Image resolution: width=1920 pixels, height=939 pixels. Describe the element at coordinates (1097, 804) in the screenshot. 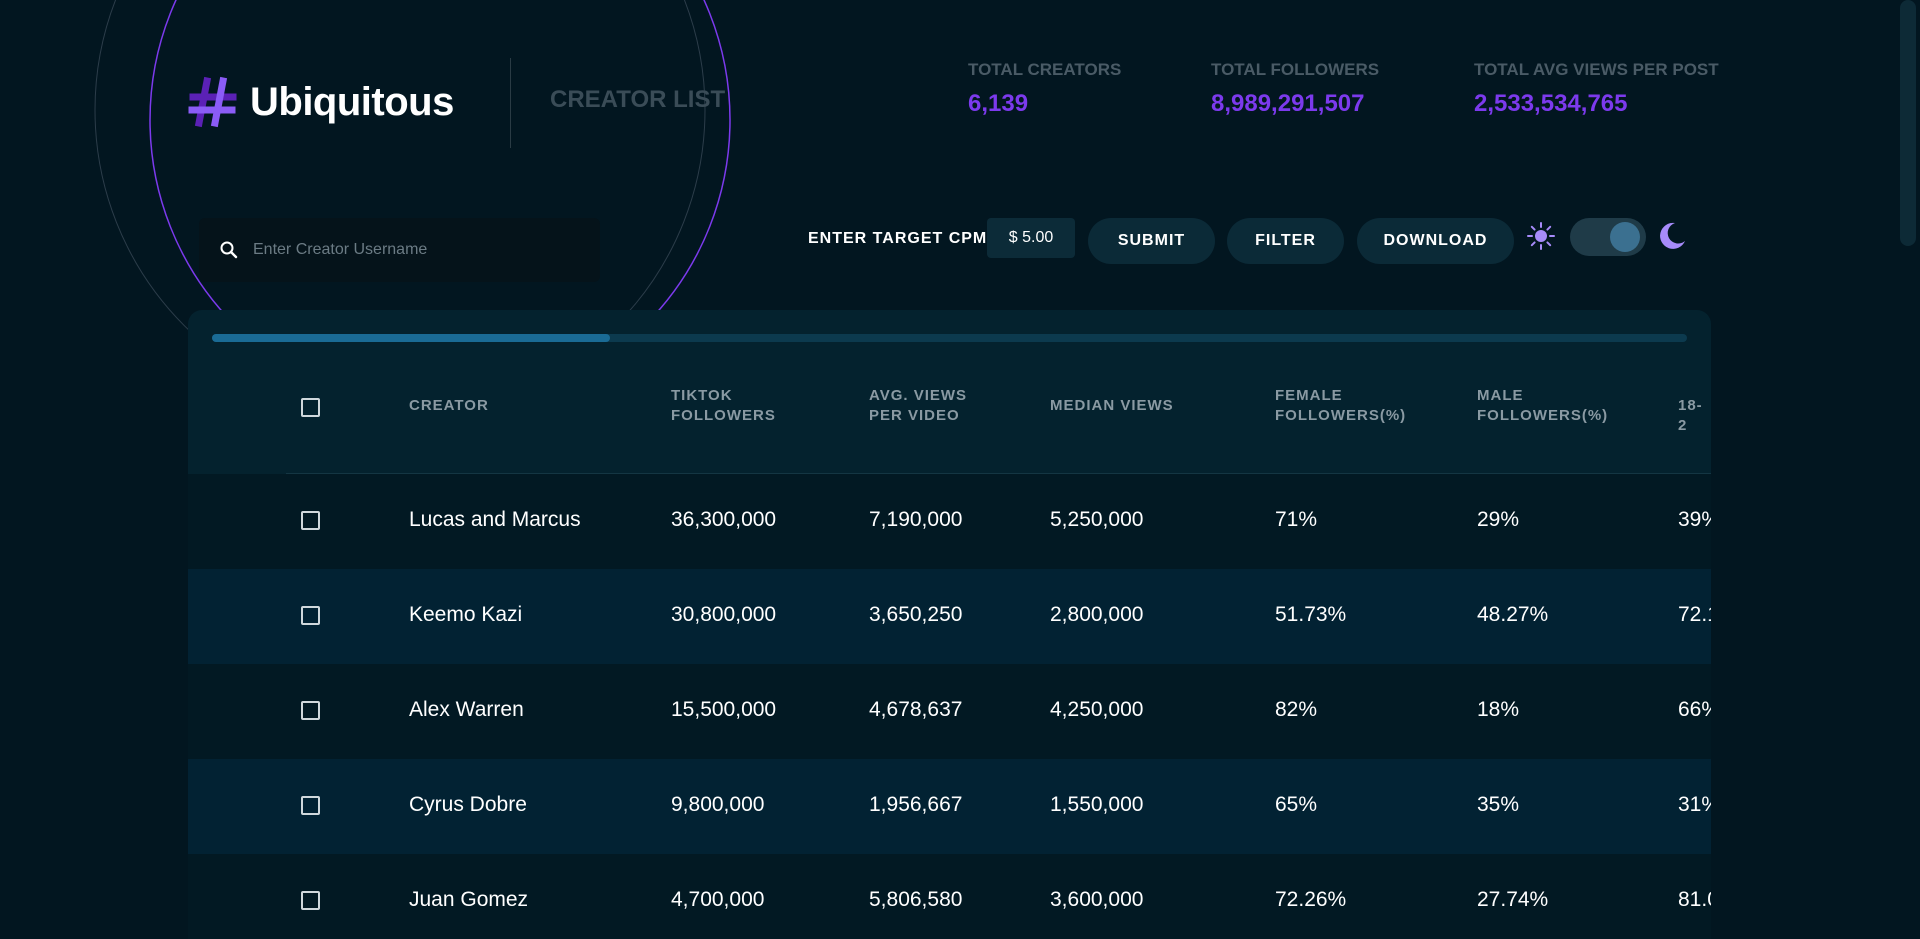

I see `cell-median-views: 1,550,000` at that location.